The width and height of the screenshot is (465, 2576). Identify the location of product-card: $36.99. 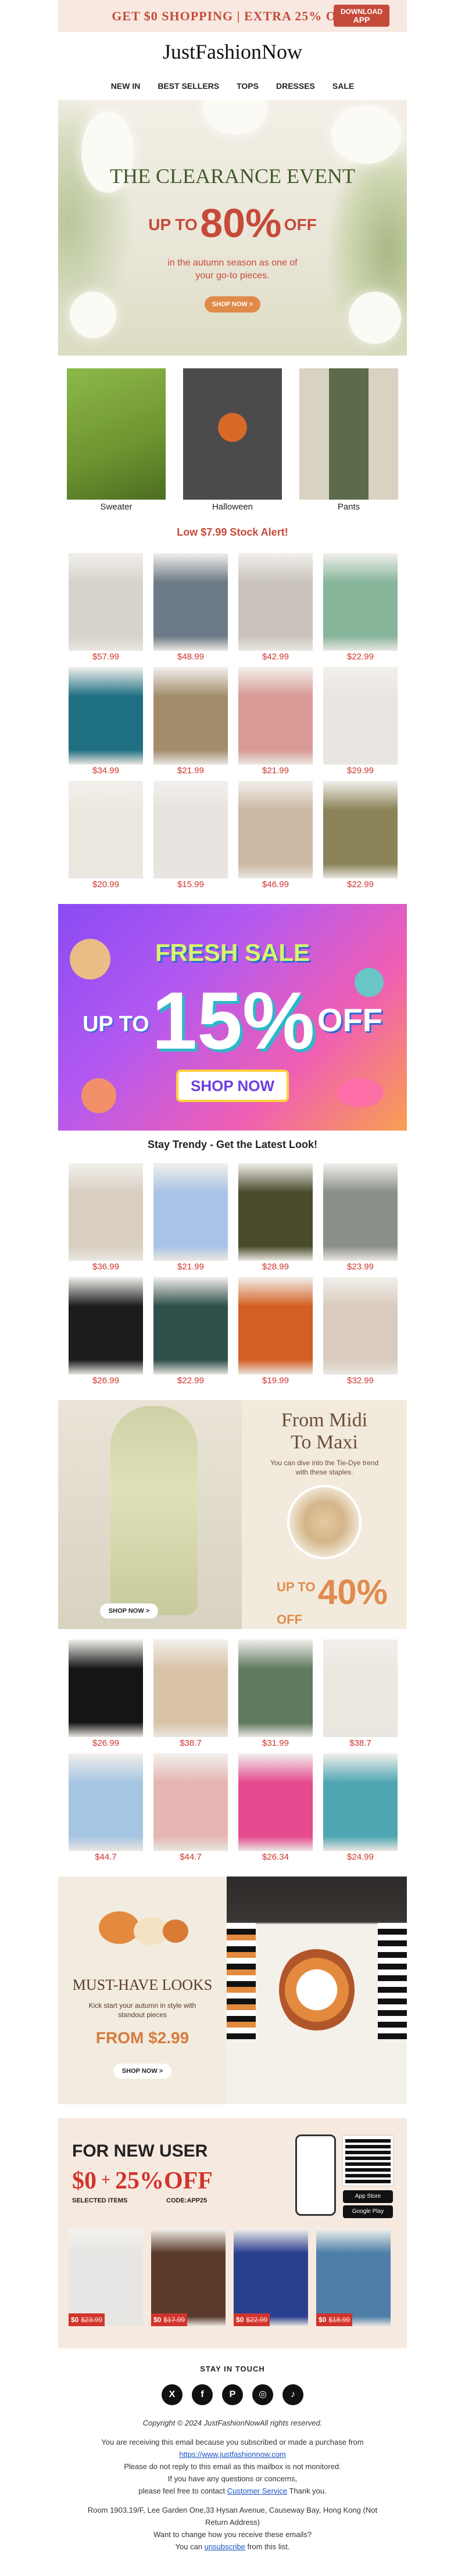
(106, 1218).